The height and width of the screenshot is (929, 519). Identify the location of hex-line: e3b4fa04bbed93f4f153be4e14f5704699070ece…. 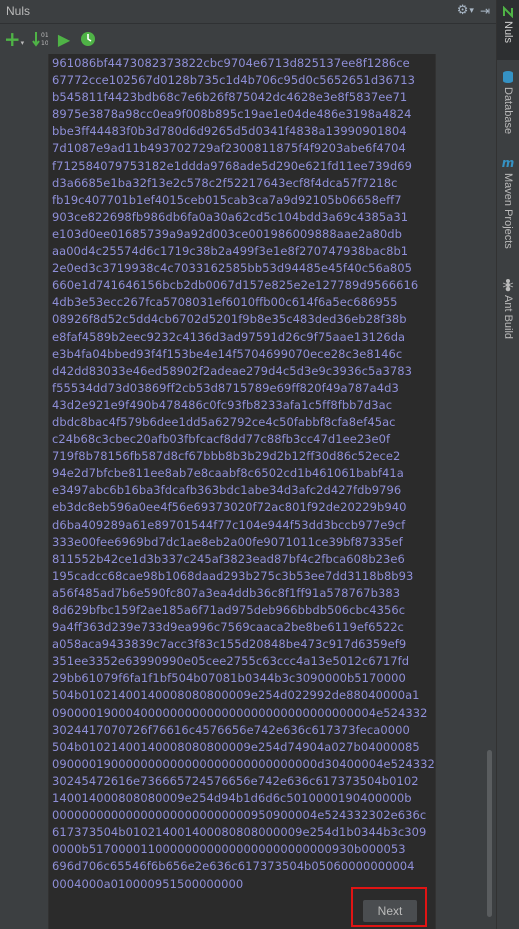
(227, 353).